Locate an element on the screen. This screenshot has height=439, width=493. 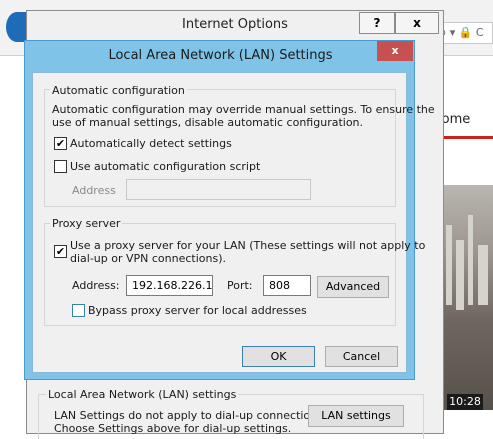
city-photo is located at coordinates (466, 297).